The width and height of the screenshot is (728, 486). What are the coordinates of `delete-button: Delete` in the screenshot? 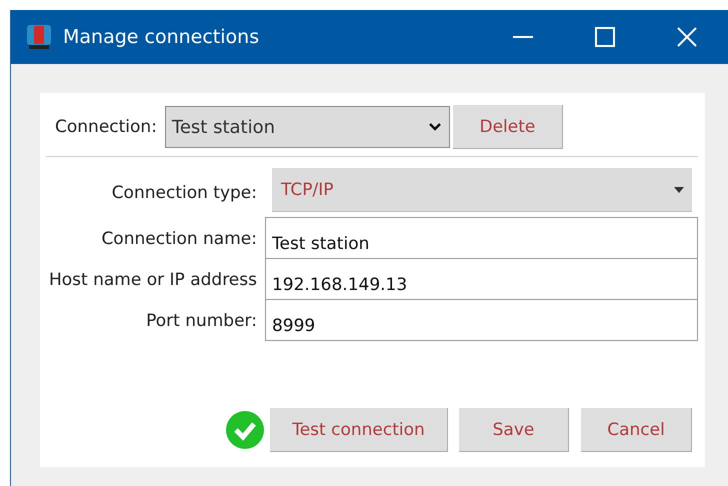 It's located at (507, 127).